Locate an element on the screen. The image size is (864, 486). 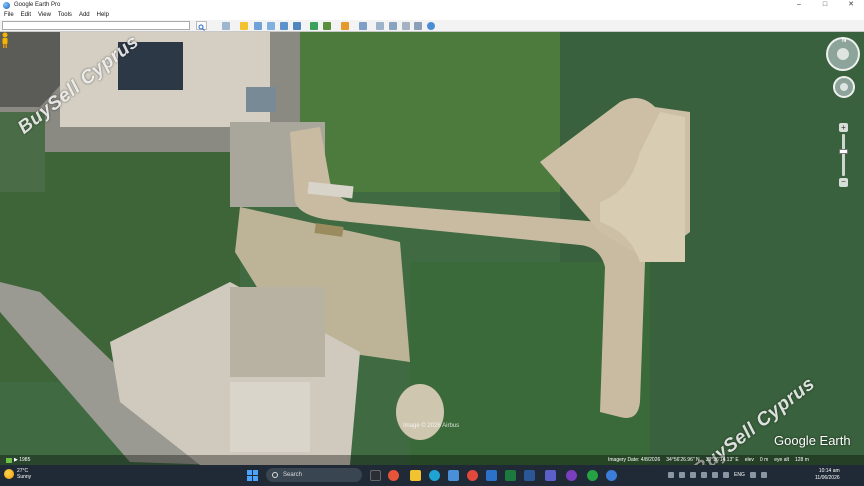
minimize-button: – is located at coordinates (799, 5).